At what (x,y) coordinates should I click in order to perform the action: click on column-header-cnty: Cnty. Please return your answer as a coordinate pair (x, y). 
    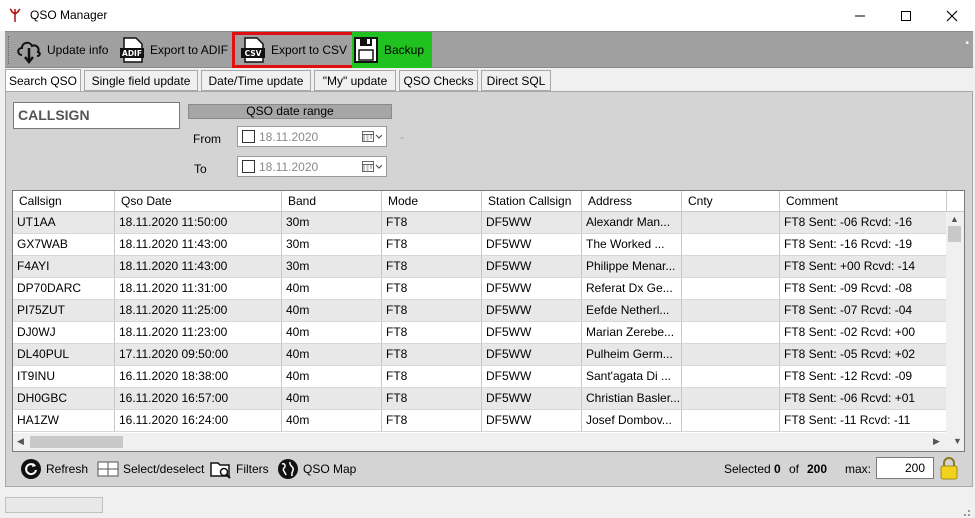
    Looking at the image, I should click on (731, 201).